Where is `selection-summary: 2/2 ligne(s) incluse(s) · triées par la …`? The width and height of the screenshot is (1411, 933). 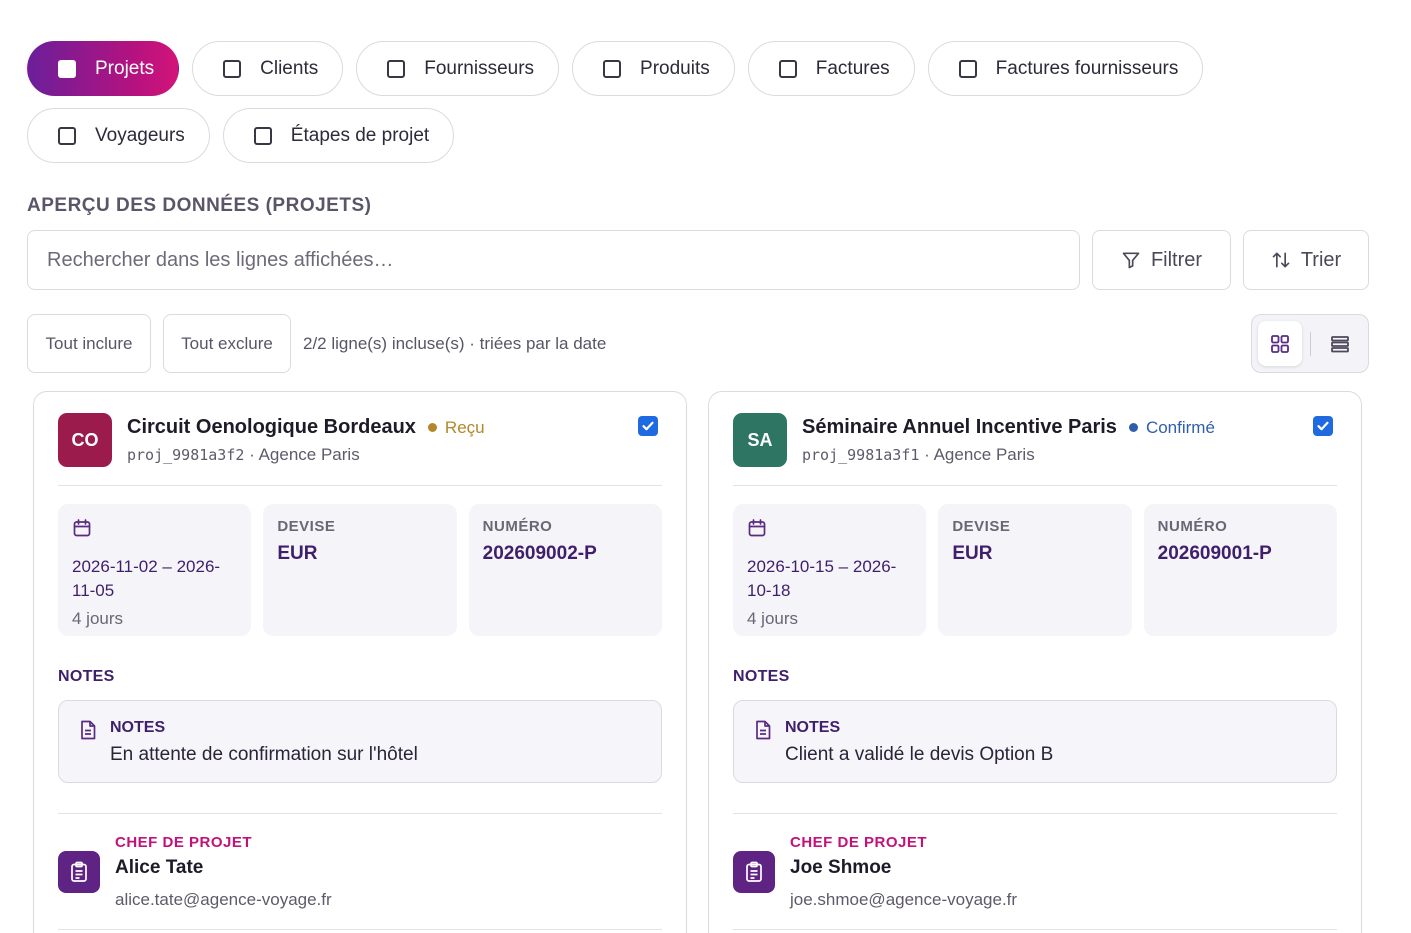 selection-summary: 2/2 ligne(s) incluse(s) · triées par la … is located at coordinates (455, 343).